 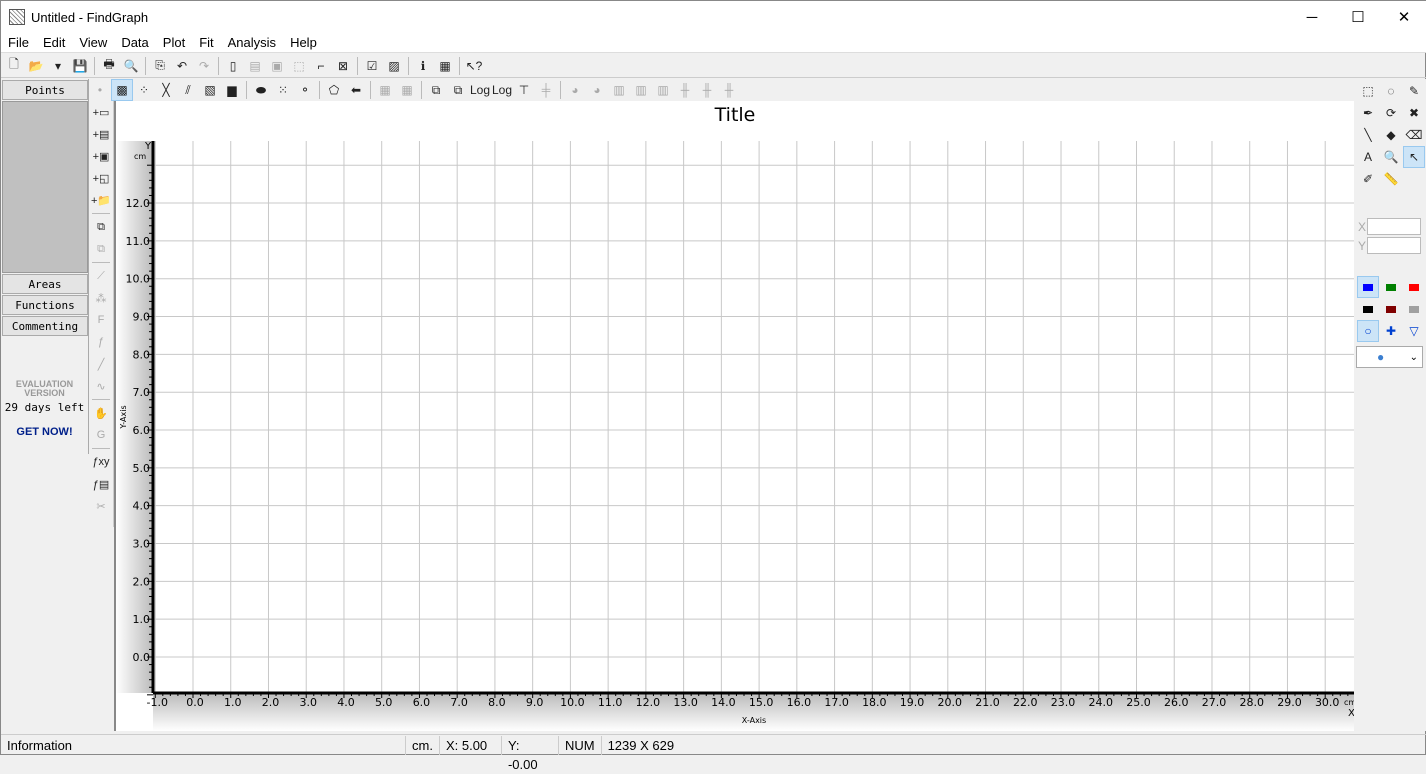 I want to click on zoom-button: 🔍, so click(x=1391, y=157).